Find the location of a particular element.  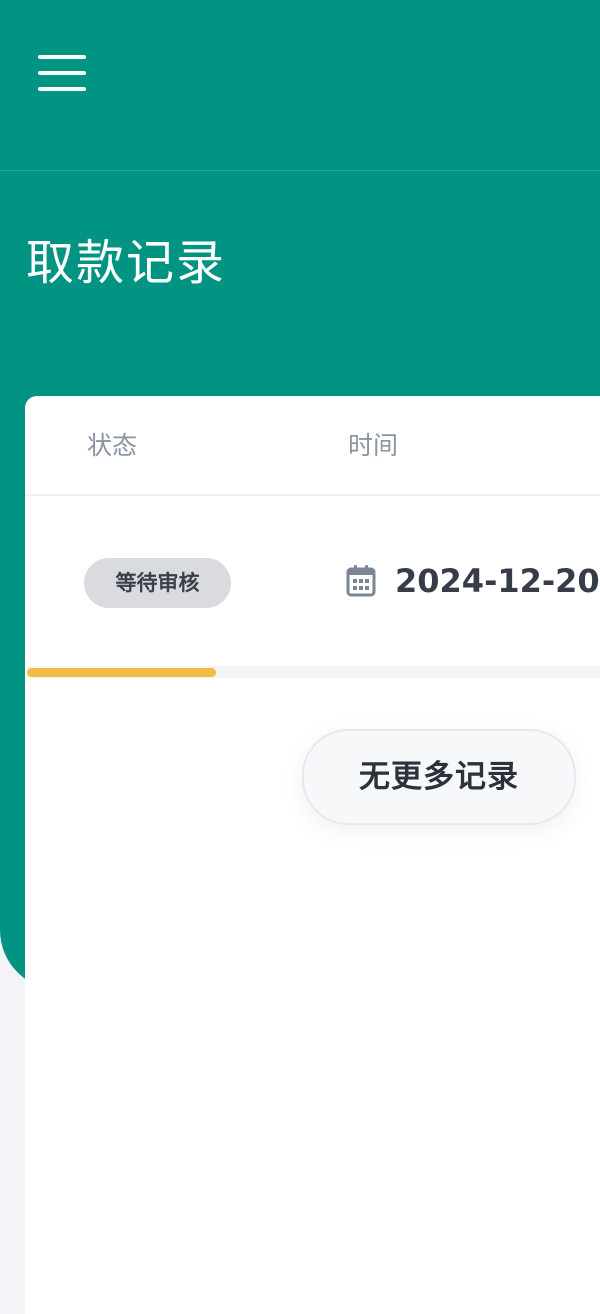

calendar-icon is located at coordinates (361, 581).